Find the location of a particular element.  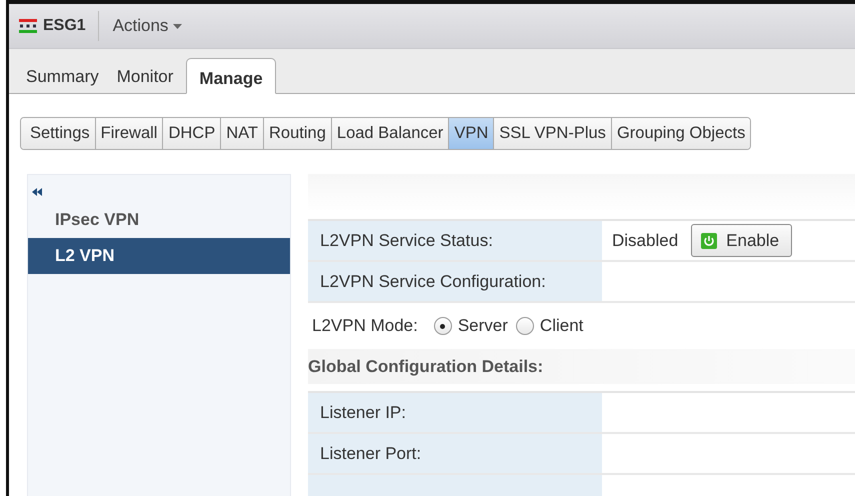

table-cell: L2VPN Service Status: is located at coordinates (455, 240).